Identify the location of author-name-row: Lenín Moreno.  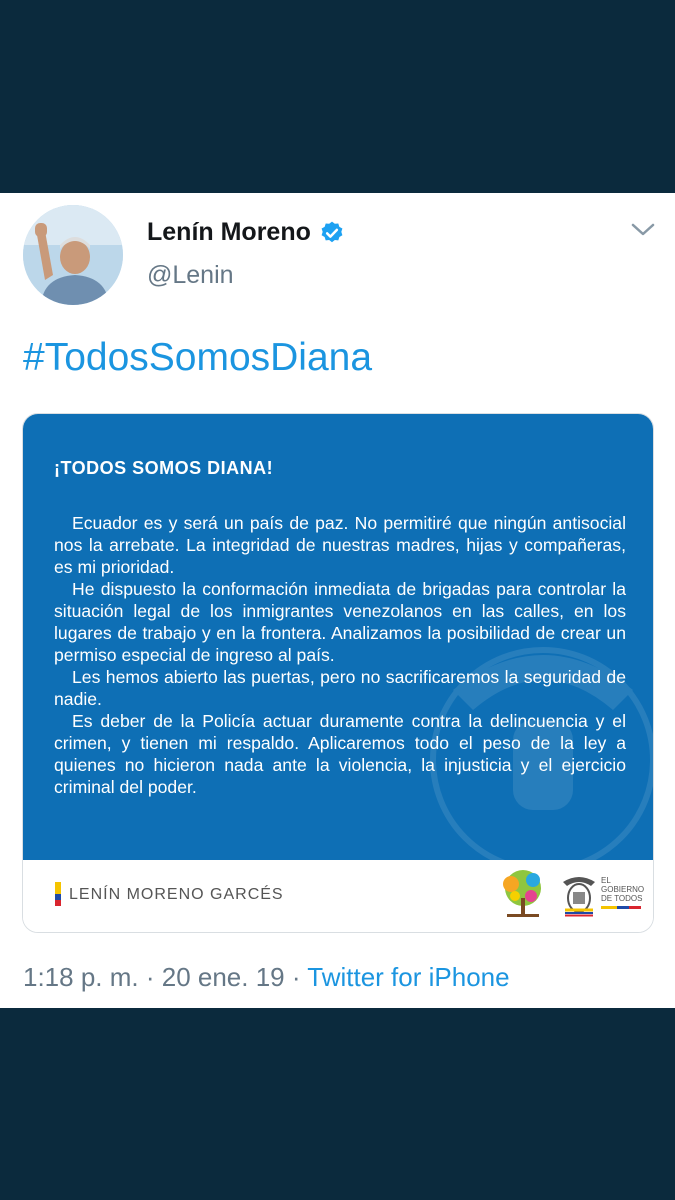
(246, 232).